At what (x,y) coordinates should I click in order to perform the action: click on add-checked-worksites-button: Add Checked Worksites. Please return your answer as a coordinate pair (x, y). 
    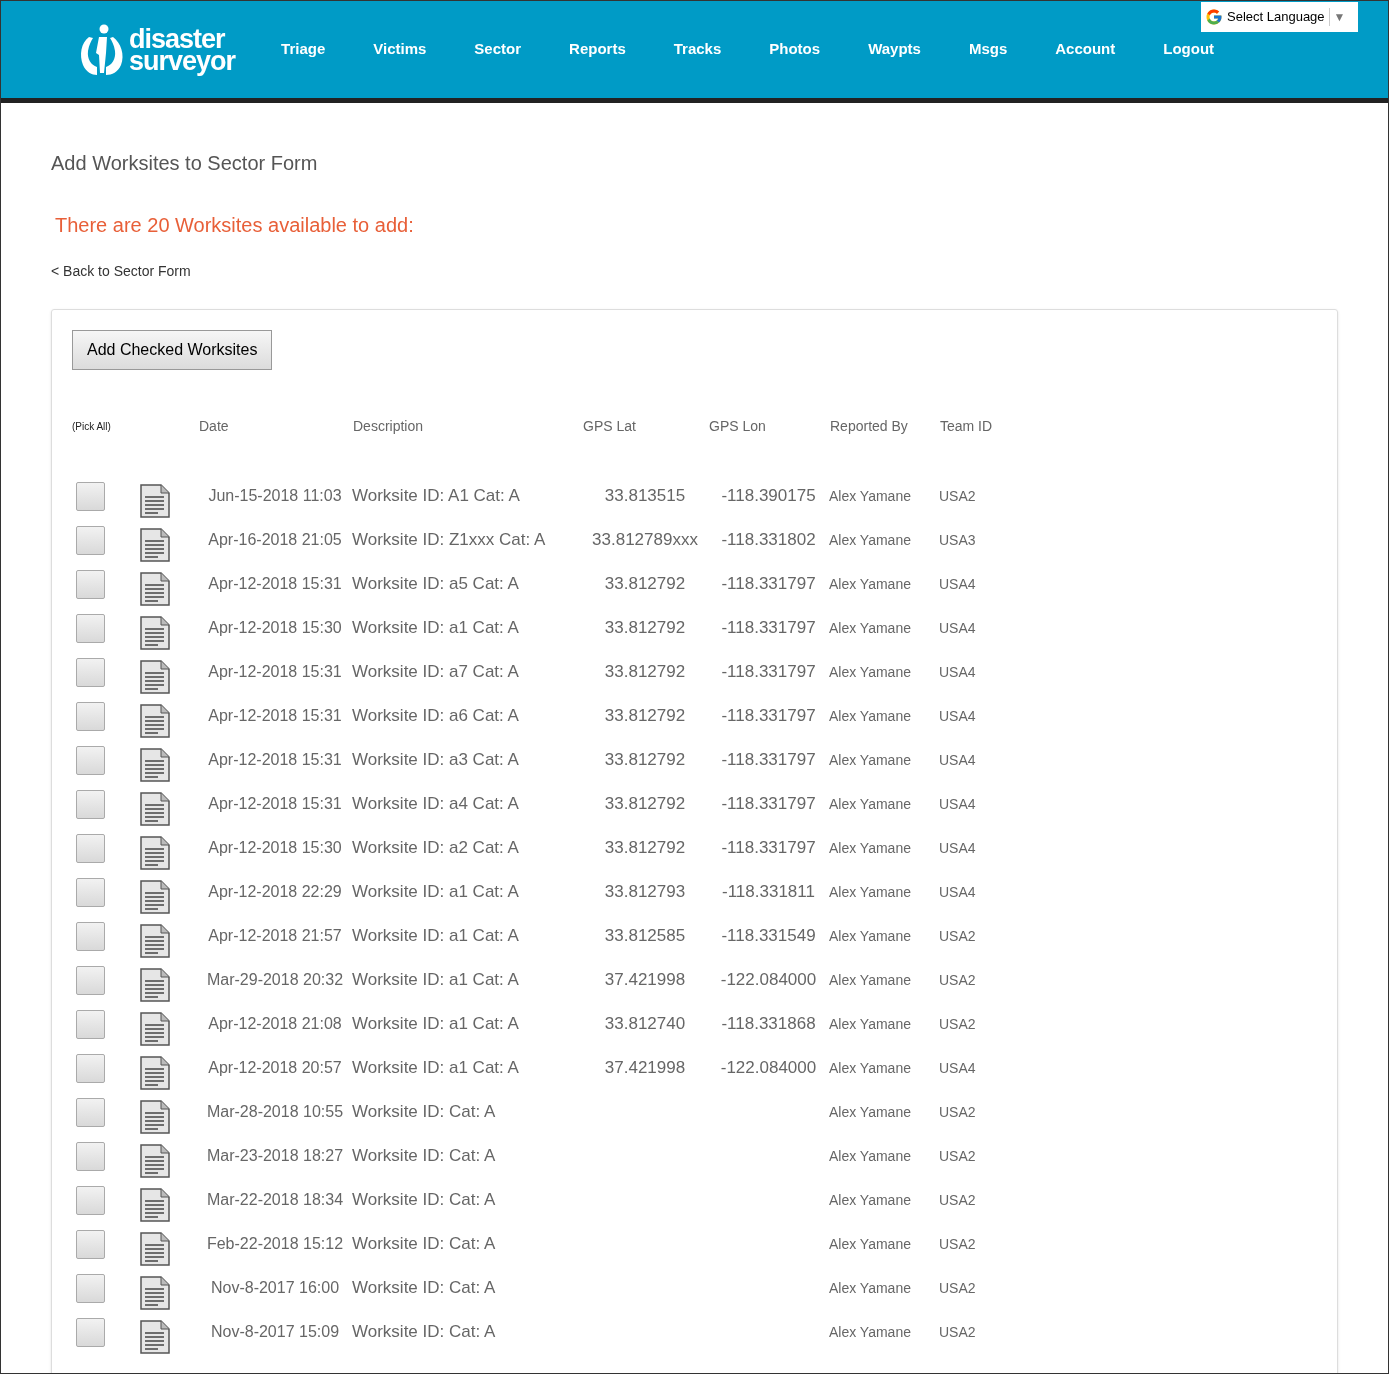
    Looking at the image, I should click on (172, 350).